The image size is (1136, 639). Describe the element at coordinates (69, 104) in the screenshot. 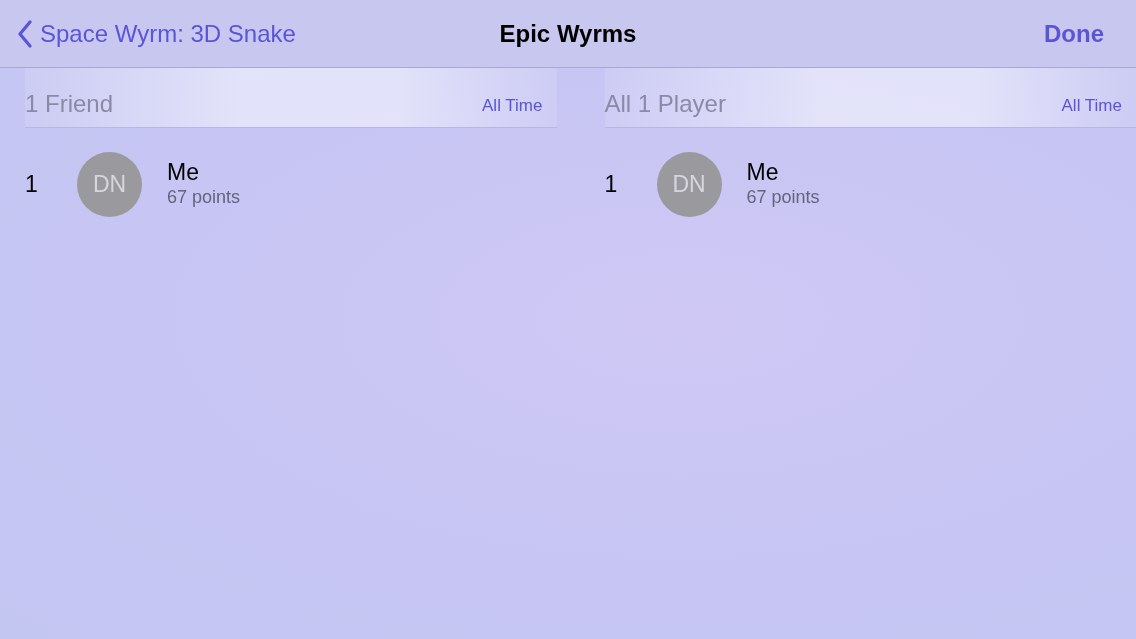

I see `section-title: 1 Friend` at that location.